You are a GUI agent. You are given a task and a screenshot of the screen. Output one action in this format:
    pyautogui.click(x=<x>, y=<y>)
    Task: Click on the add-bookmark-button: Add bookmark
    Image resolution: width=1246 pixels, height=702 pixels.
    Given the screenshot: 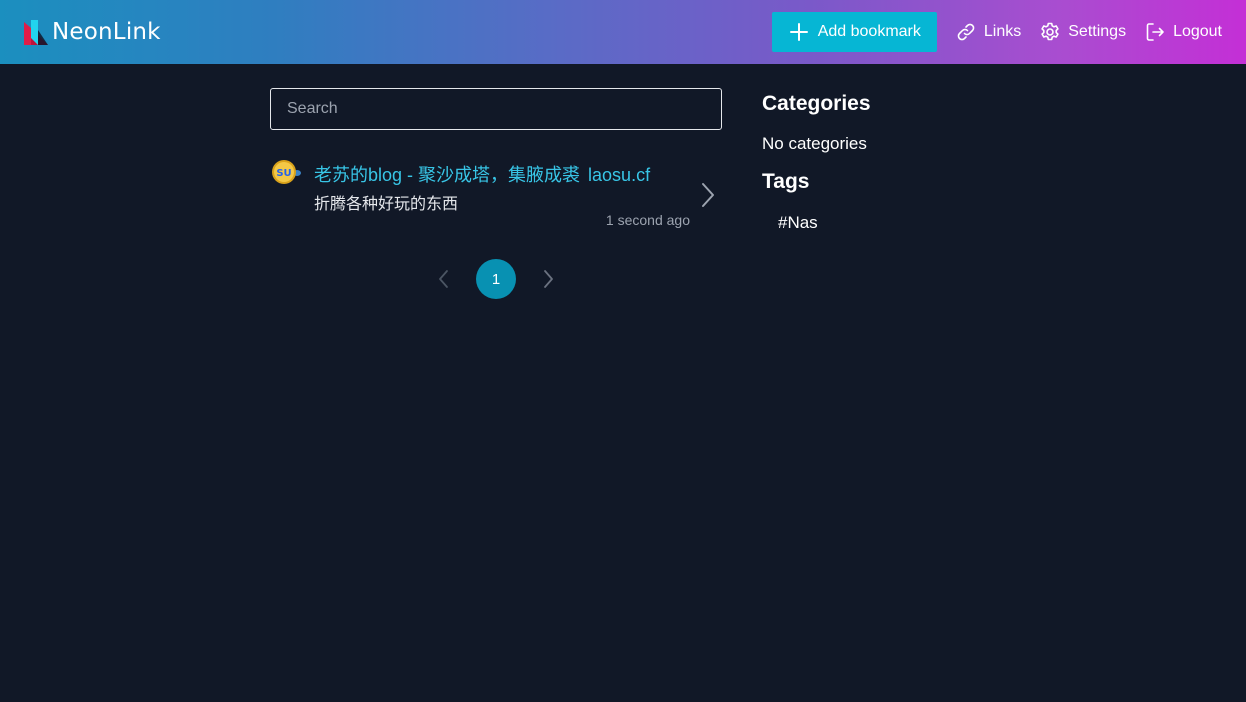 What is the action you would take?
    pyautogui.click(x=854, y=32)
    